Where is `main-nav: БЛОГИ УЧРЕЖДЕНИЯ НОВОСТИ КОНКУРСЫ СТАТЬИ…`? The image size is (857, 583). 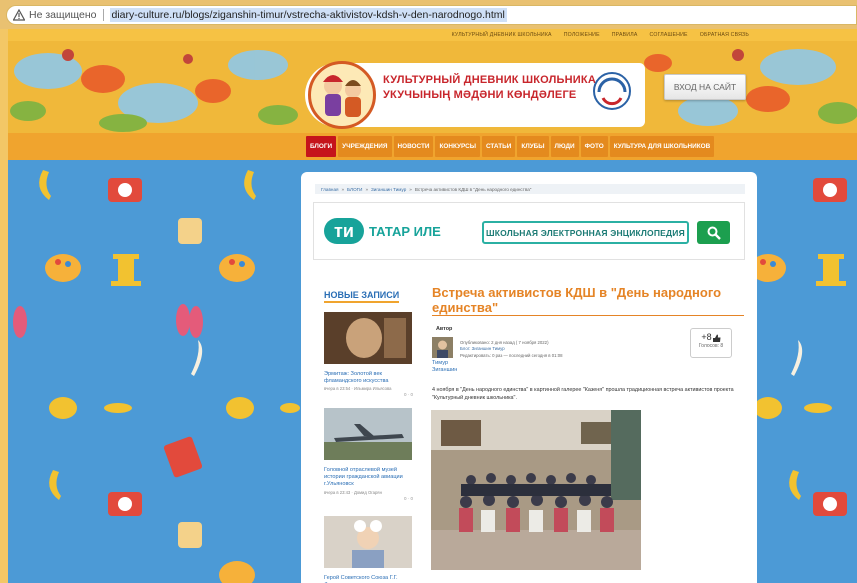
main-nav: БЛОГИ УЧРЕЖДЕНИЯ НОВОСТИ КОНКУРСЫ СТАТЬИ… is located at coordinates (432, 146).